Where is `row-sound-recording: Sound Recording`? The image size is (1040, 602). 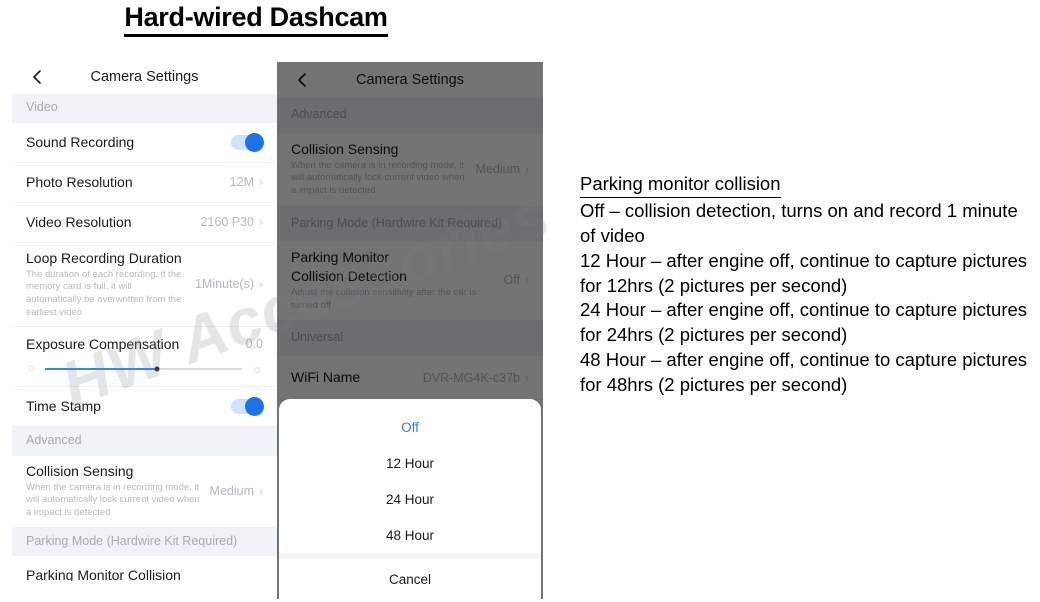
row-sound-recording: Sound Recording is located at coordinates (144, 142).